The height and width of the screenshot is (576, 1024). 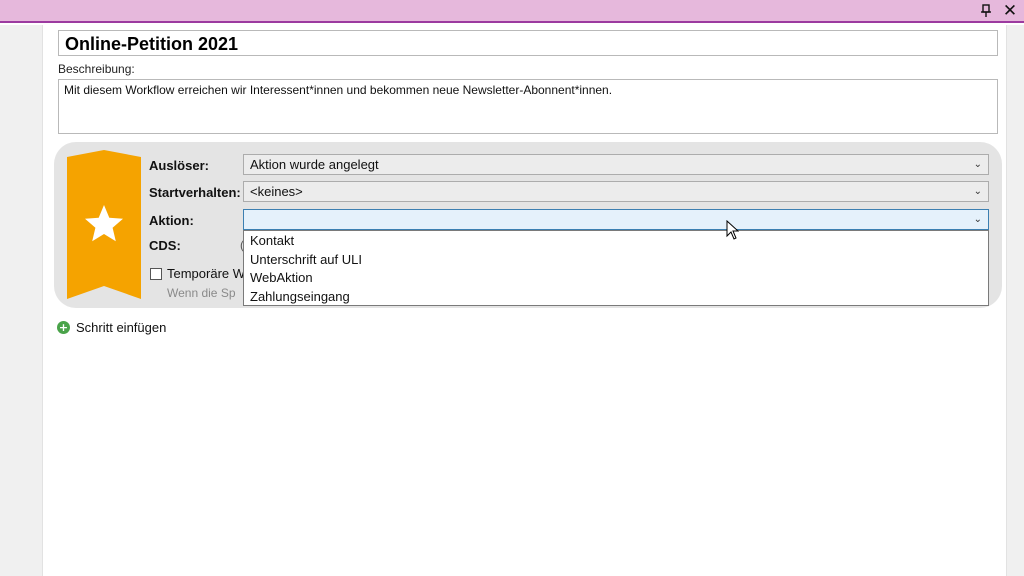 I want to click on action-select: ⌄, so click(x=616, y=219).